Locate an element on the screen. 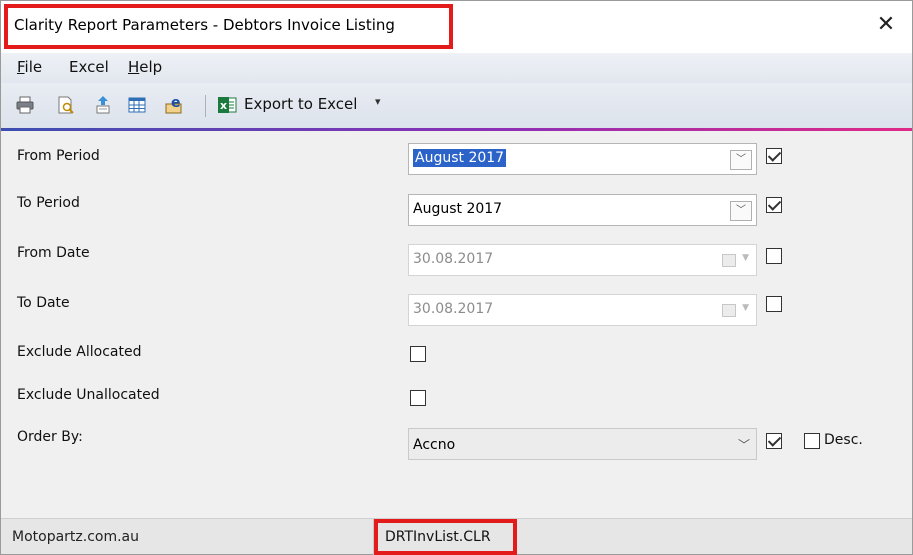  from-date-checkbox is located at coordinates (774, 256).